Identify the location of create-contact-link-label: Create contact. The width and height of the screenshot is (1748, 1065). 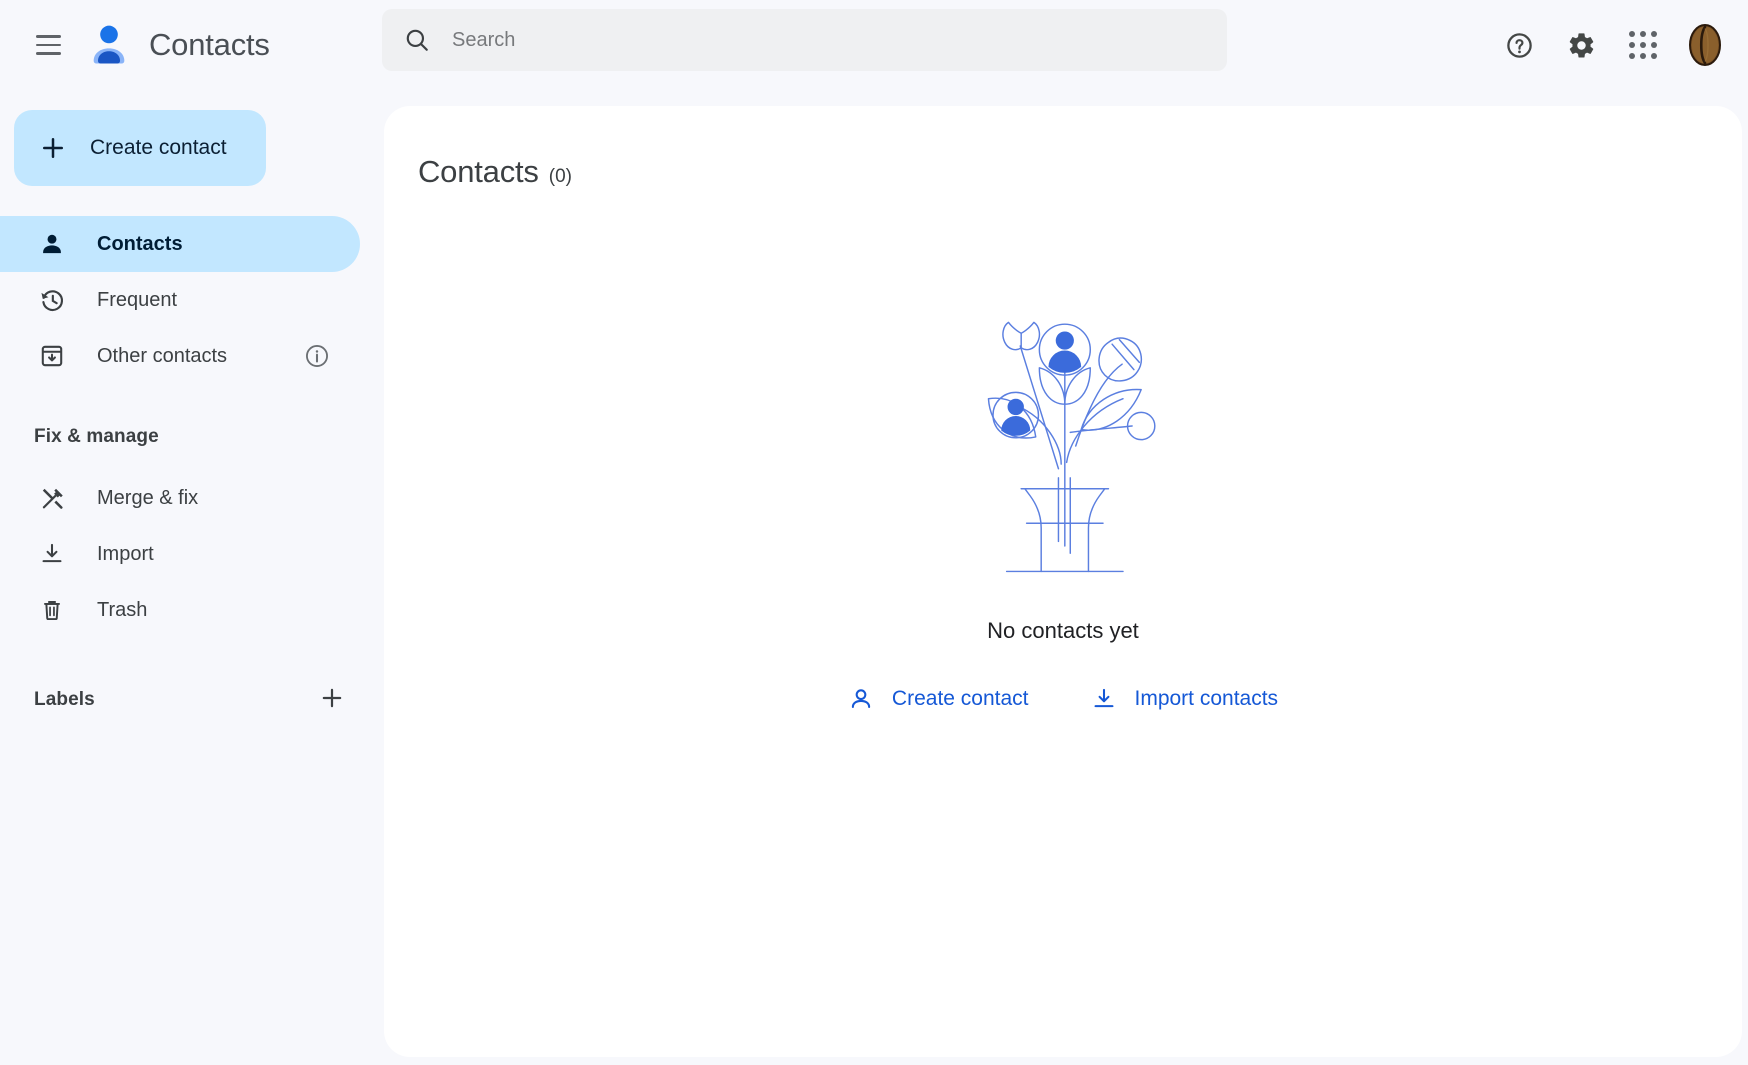
(960, 698).